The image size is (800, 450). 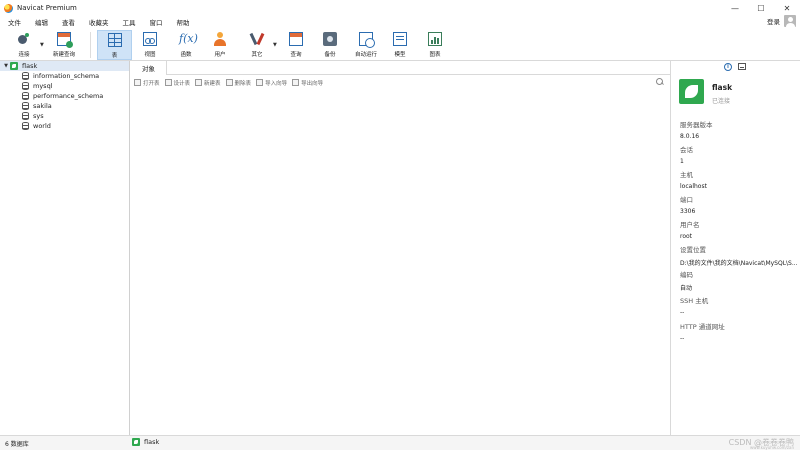 I want to click on chart-button: 图表, so click(x=435, y=45).